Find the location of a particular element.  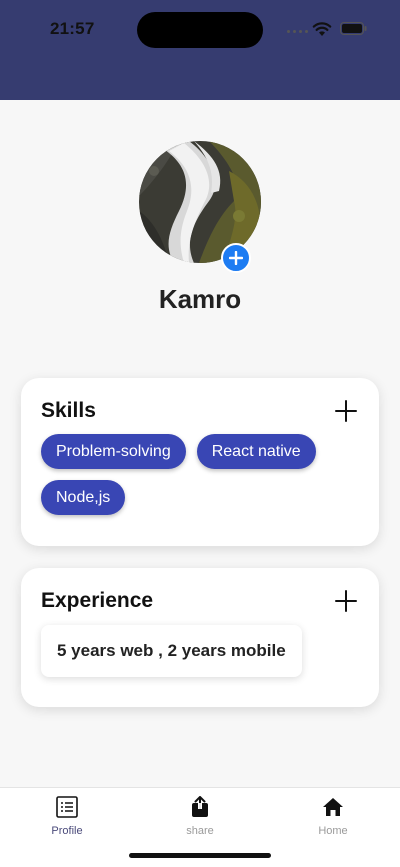

list-icon is located at coordinates (67, 807).